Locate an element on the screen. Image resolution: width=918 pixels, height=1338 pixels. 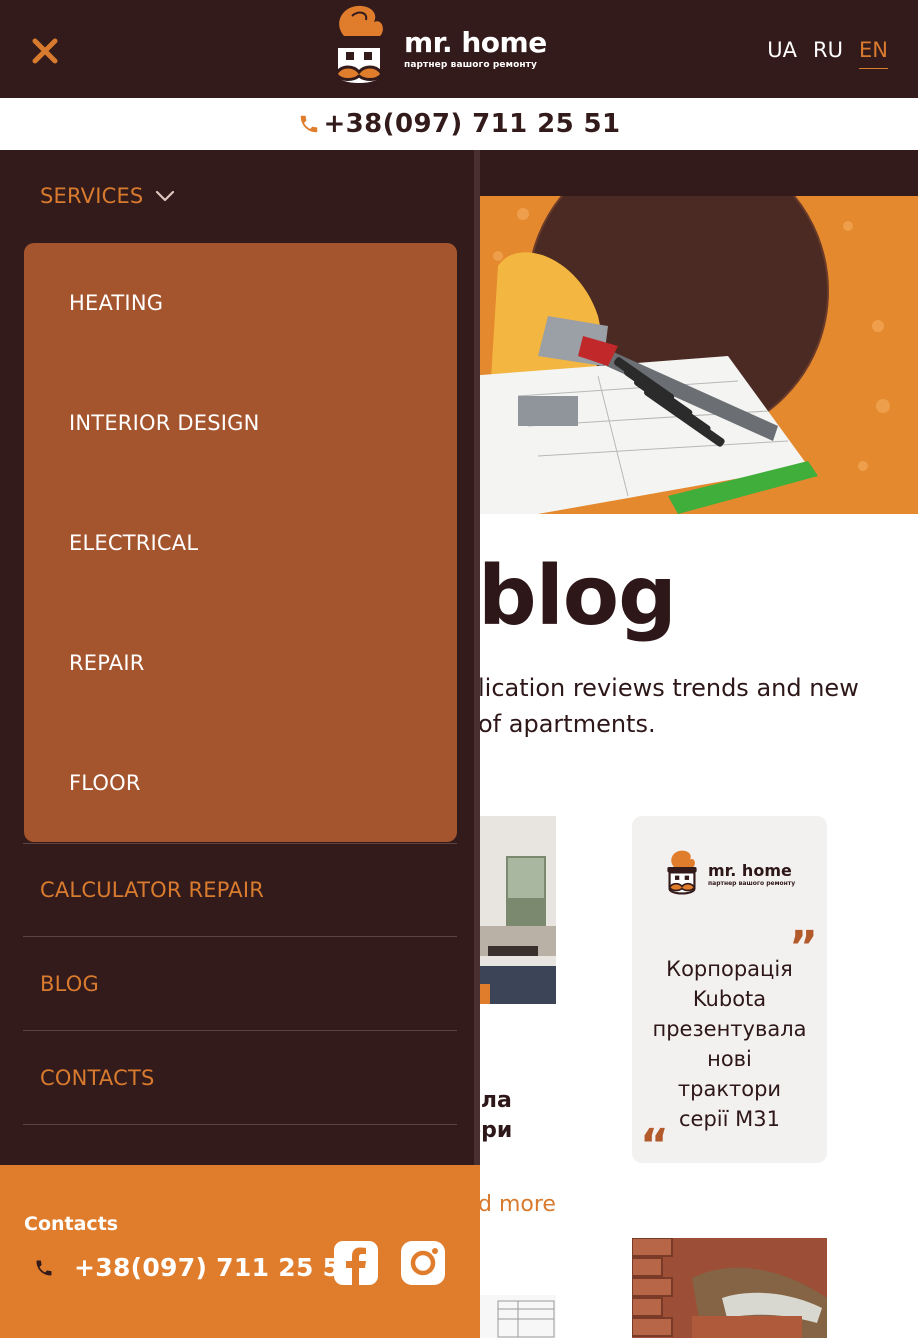
menu-item-services: SERVICES is located at coordinates (107, 196).